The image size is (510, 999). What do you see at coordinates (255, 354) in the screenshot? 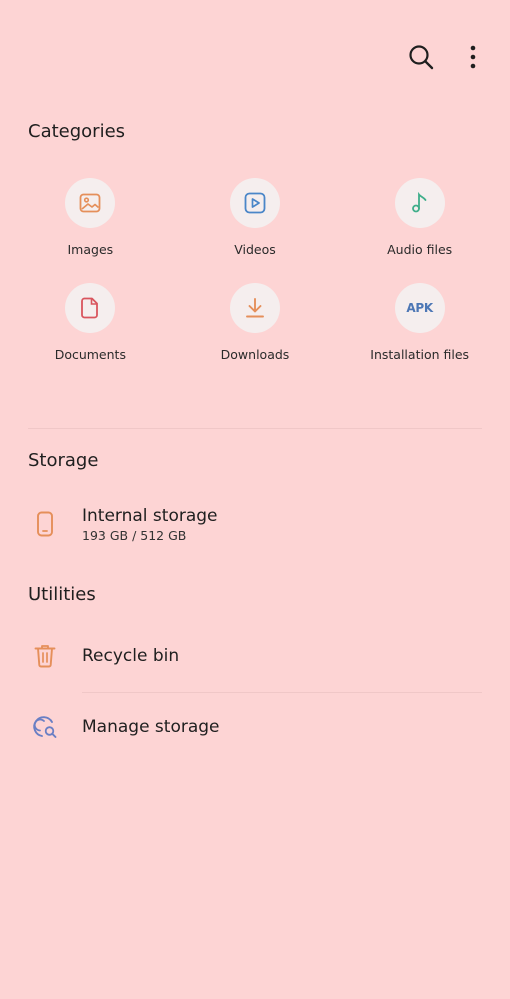
I see `category-label: Downloads` at bounding box center [255, 354].